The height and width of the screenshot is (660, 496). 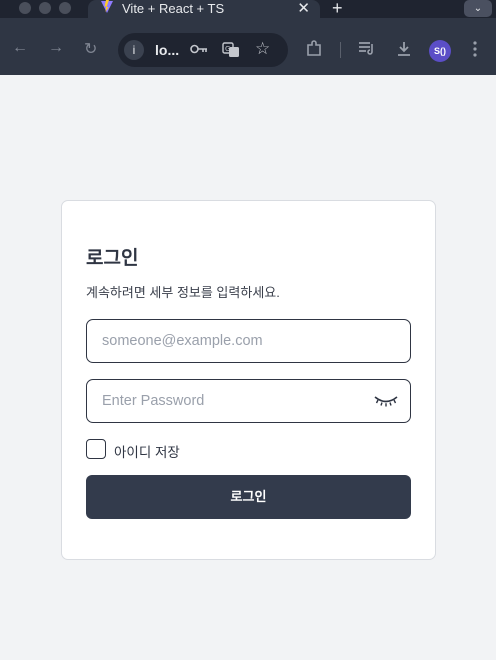 What do you see at coordinates (183, 292) in the screenshot?
I see `login-description: 계속하려면 세부 정보를 입력하세요.` at bounding box center [183, 292].